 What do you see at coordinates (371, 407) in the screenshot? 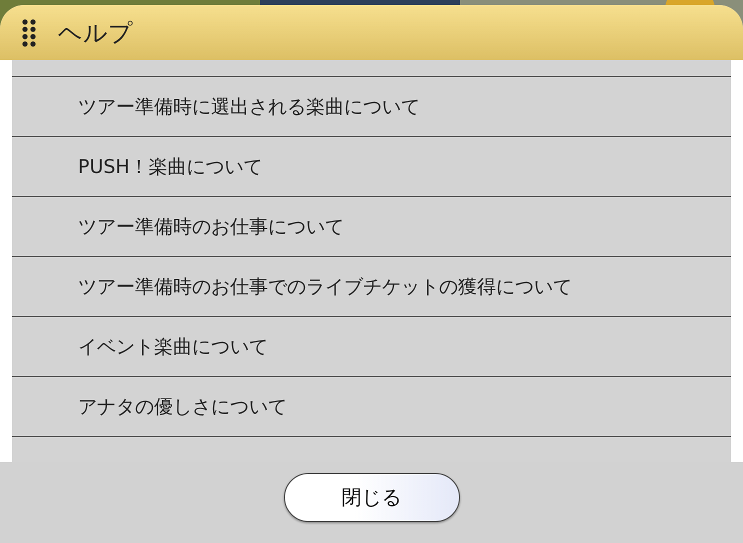
I see `help-list-item: アナタの優しさについて` at bounding box center [371, 407].